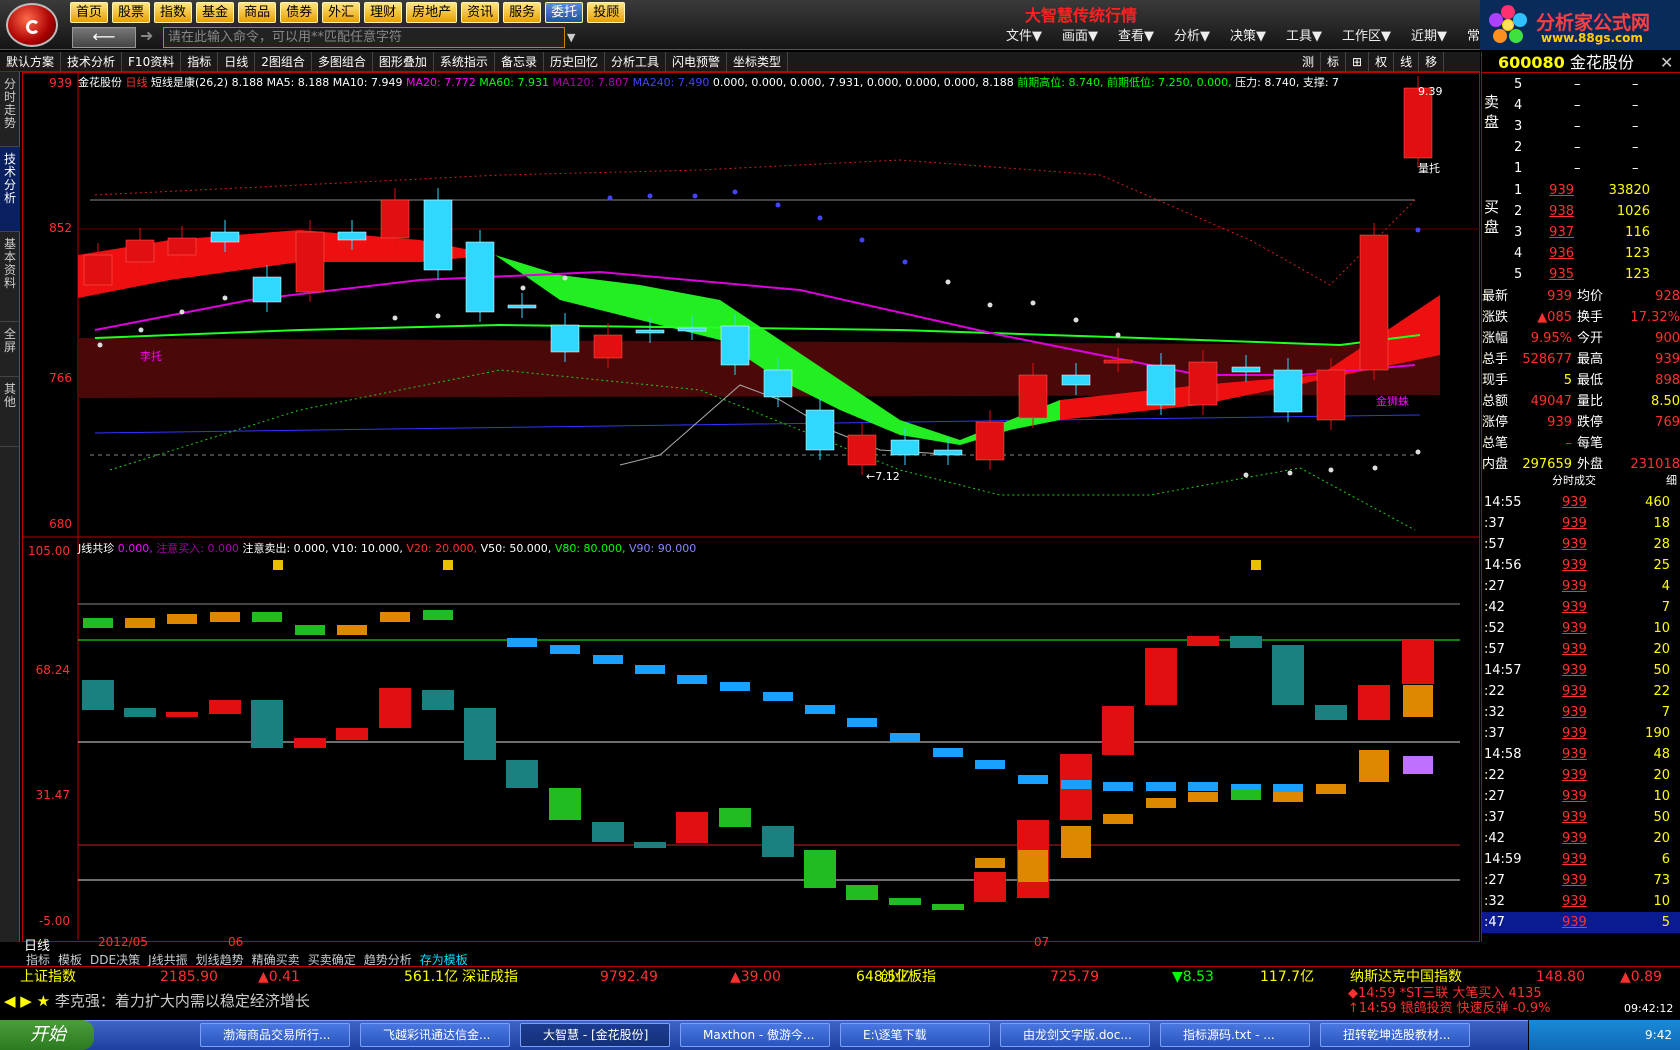 The width and height of the screenshot is (1680, 1050). What do you see at coordinates (1495, 443) in the screenshot?
I see `stat-label: 总笔` at bounding box center [1495, 443].